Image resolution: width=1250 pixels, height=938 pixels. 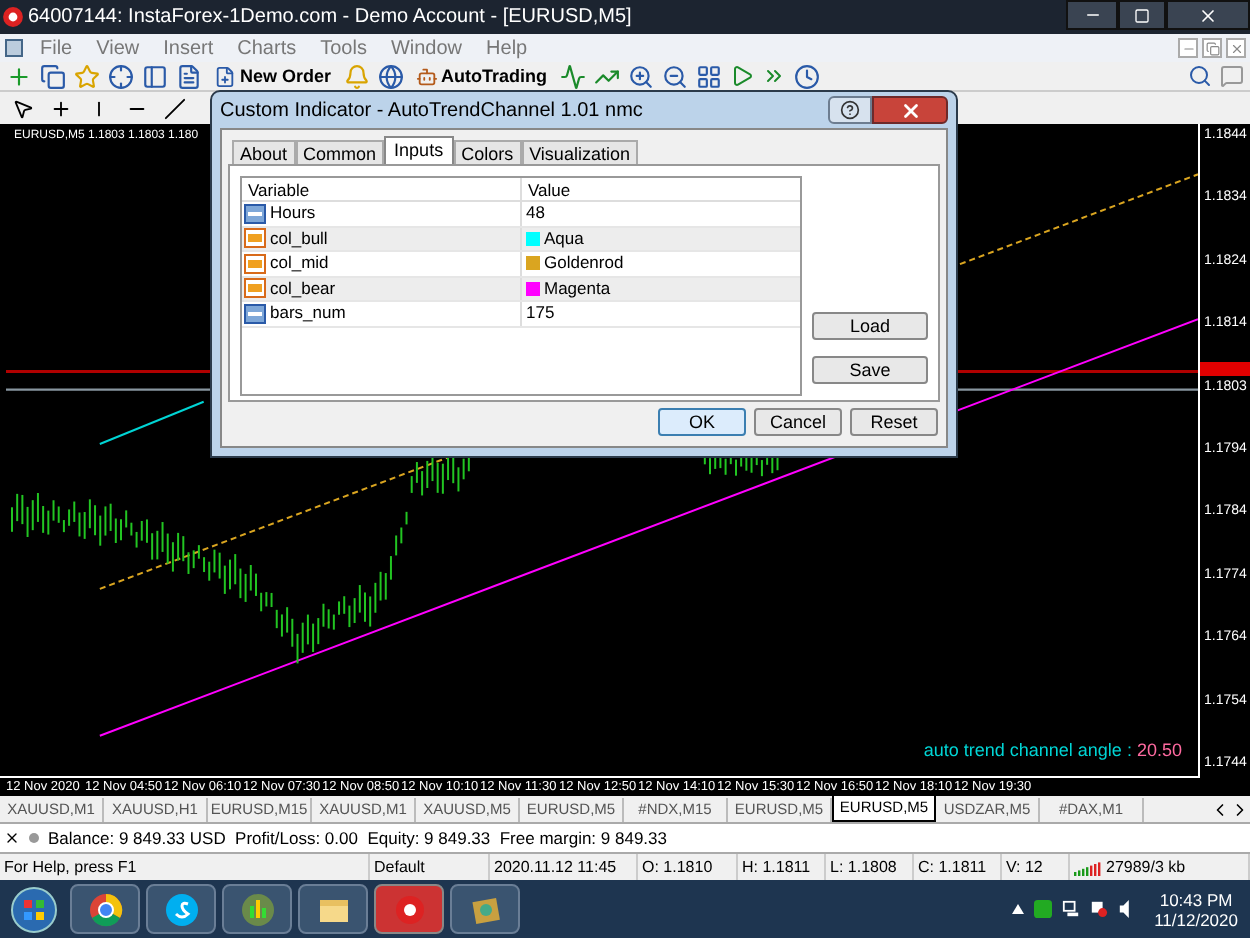 What do you see at coordinates (23, 108) in the screenshot?
I see `cursor-icon` at bounding box center [23, 108].